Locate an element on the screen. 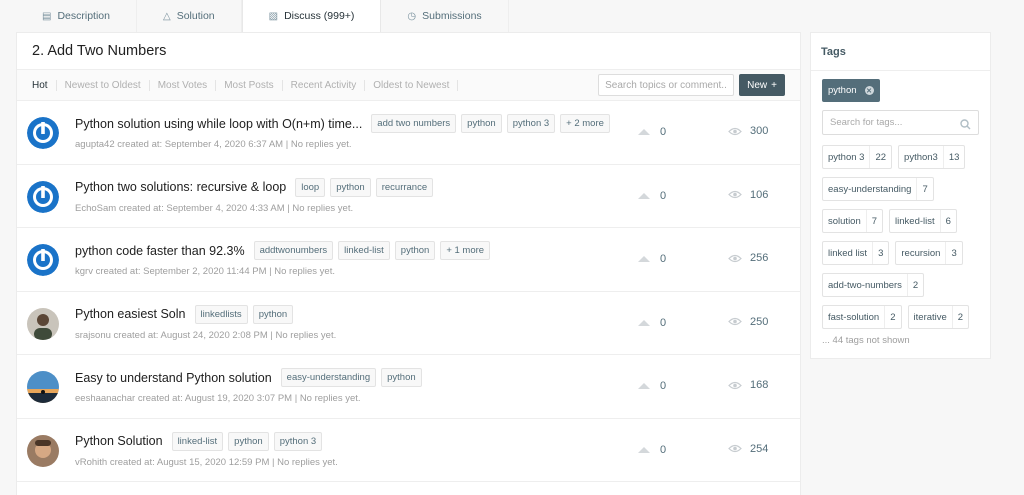  post-tag: recurrance is located at coordinates (404, 187).